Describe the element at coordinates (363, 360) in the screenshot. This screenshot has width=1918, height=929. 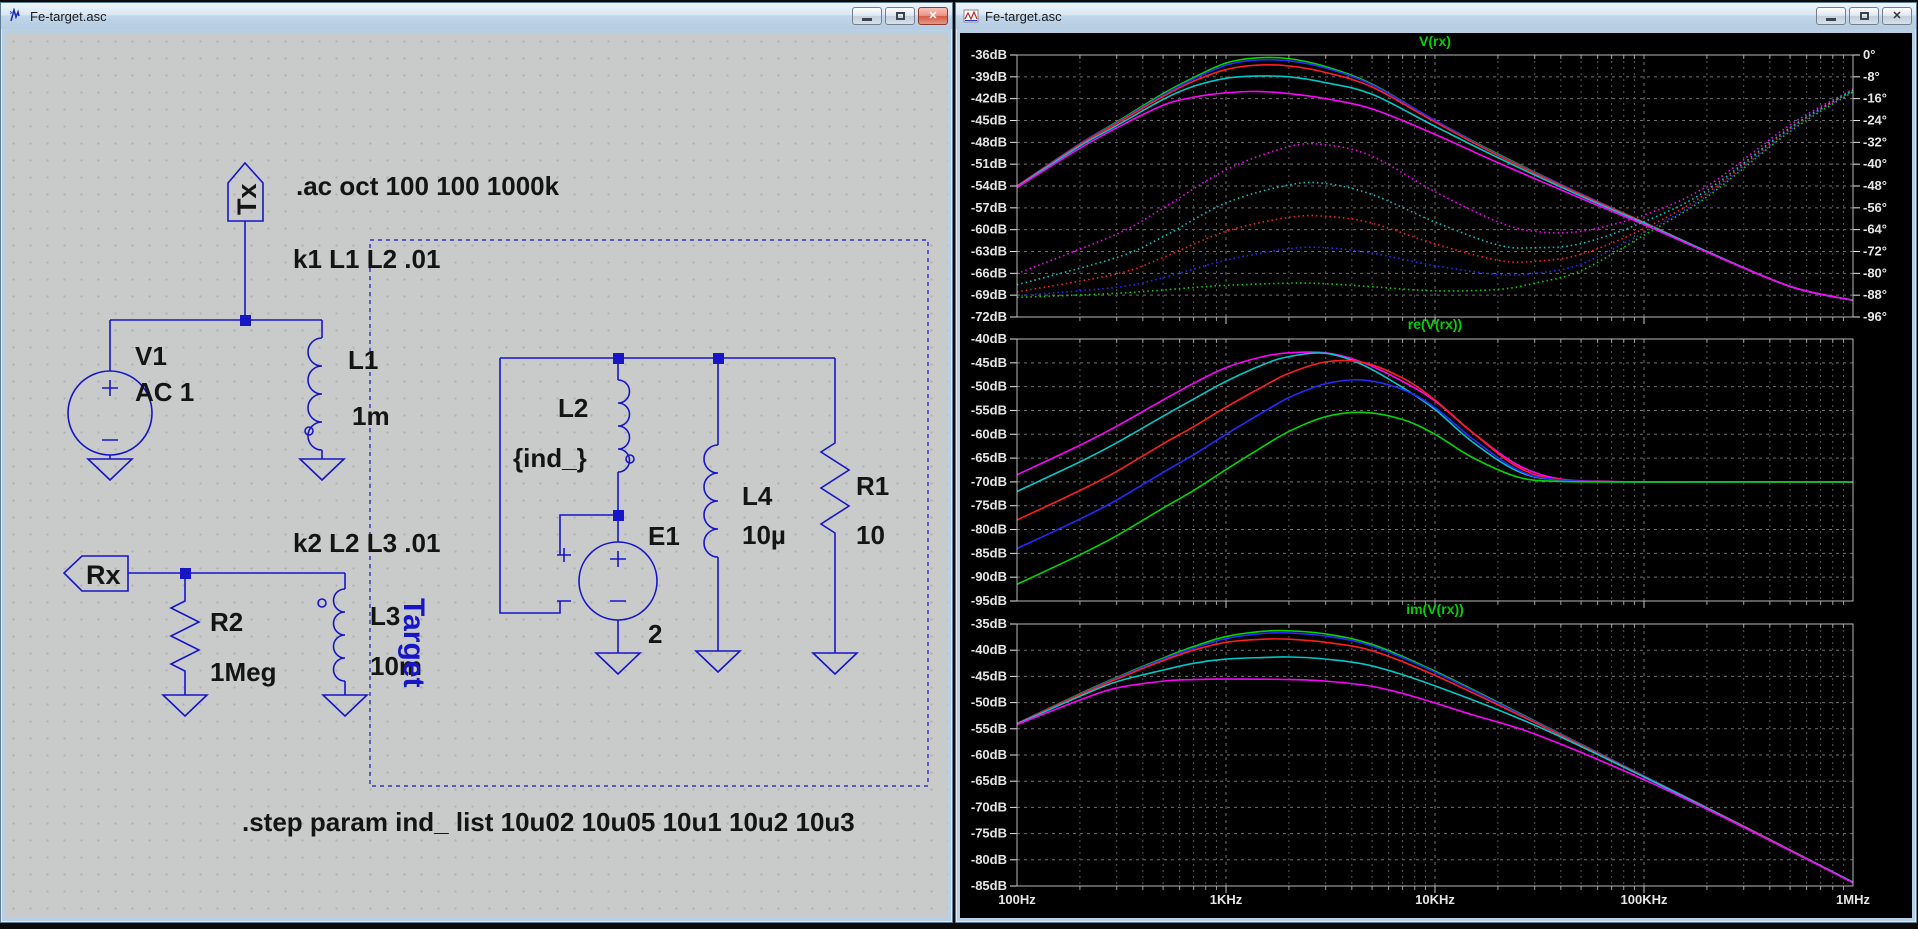
I see `label-l1: L1` at that location.